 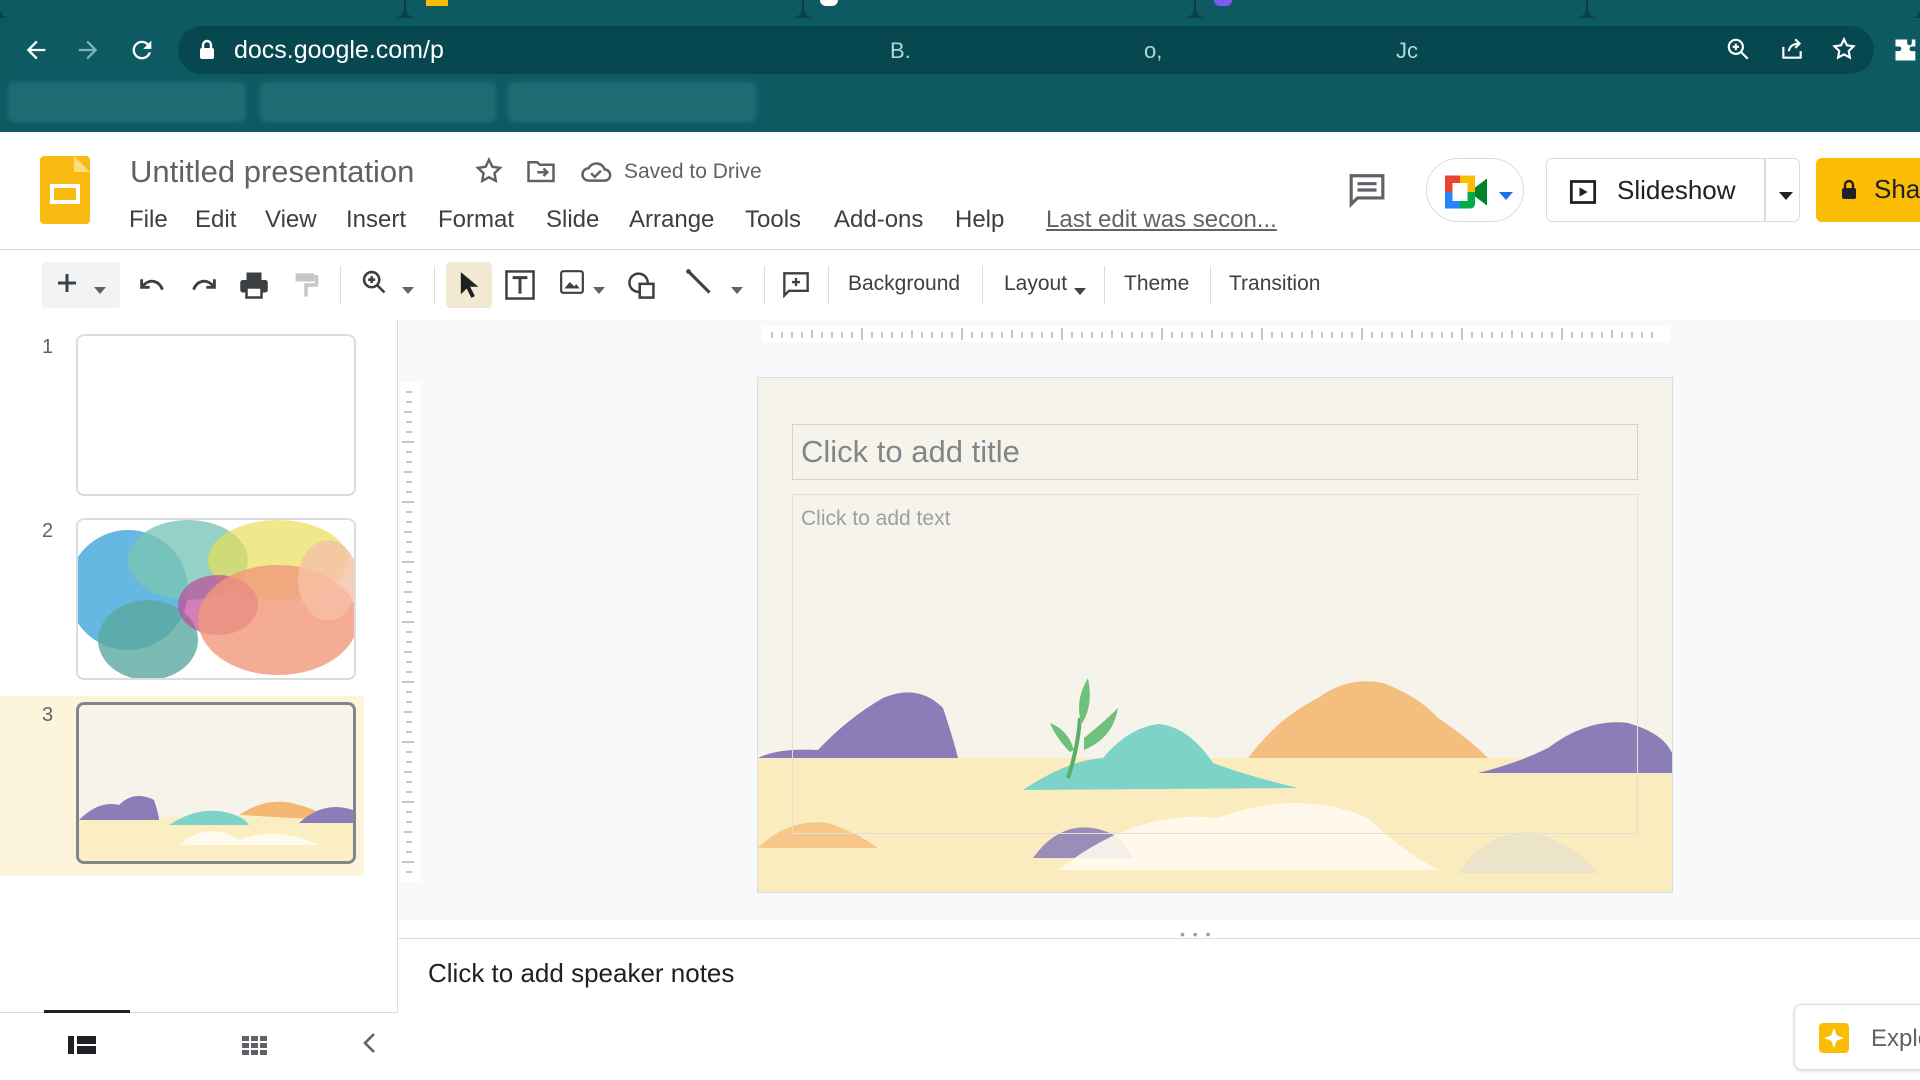 What do you see at coordinates (410, 632) in the screenshot?
I see `vertical-ruler` at bounding box center [410, 632].